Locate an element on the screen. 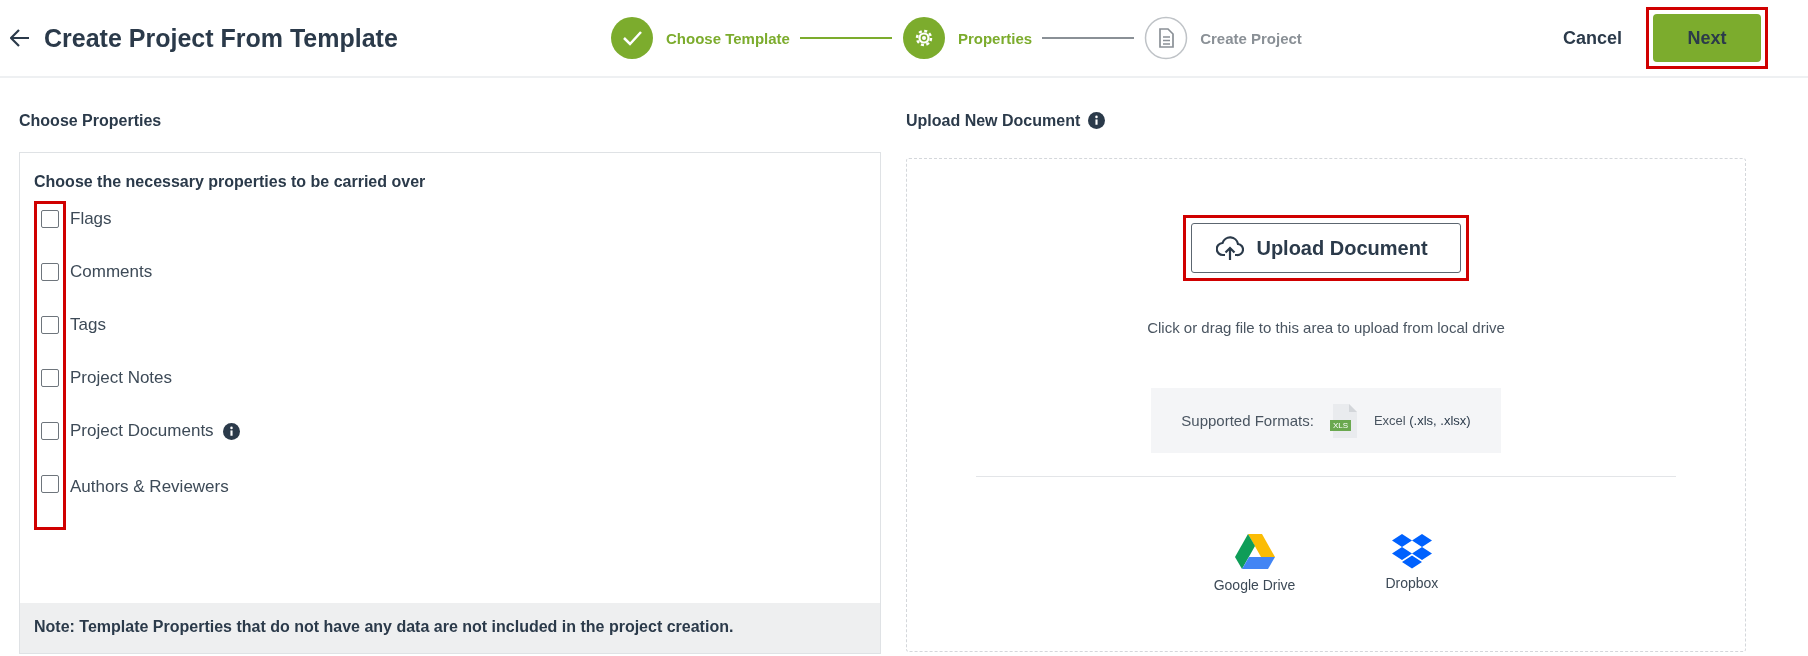 The height and width of the screenshot is (656, 1808). xls-file-icon: XLS is located at coordinates (1343, 420).